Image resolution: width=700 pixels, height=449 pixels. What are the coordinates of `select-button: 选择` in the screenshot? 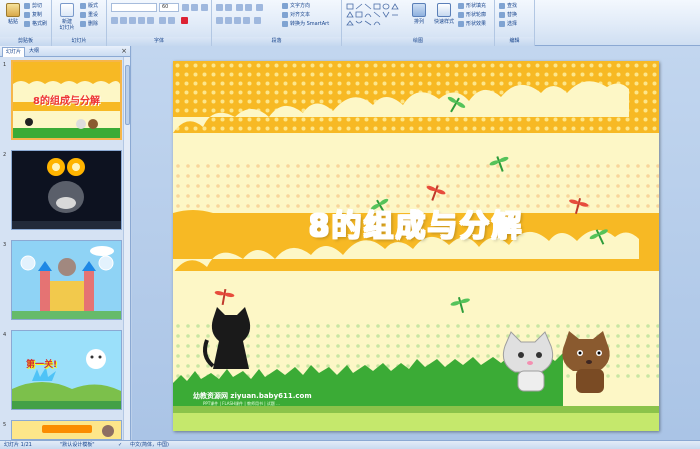 It's located at (508, 24).